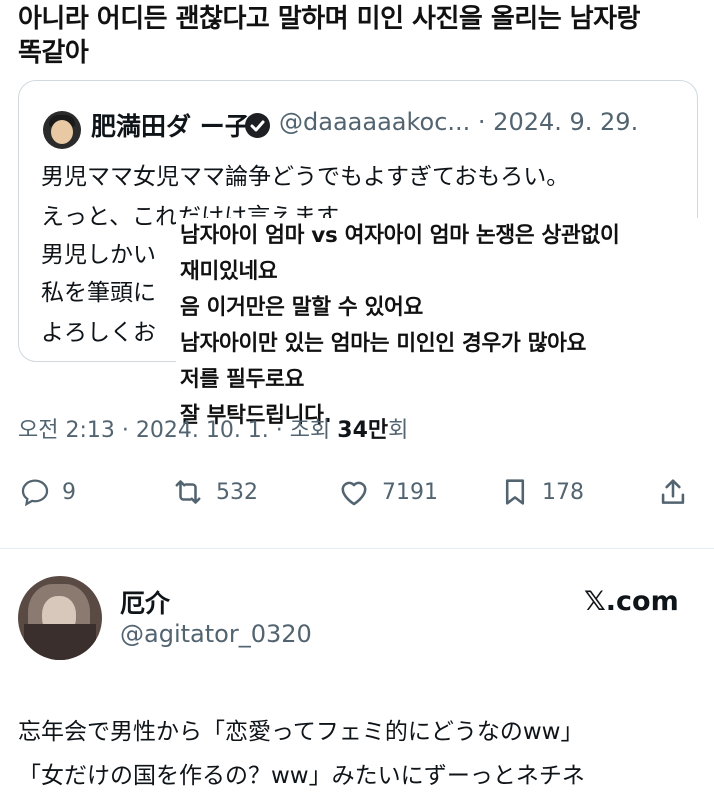 The width and height of the screenshot is (714, 801). What do you see at coordinates (145, 602) in the screenshot?
I see `second-author-name: 厄介` at bounding box center [145, 602].